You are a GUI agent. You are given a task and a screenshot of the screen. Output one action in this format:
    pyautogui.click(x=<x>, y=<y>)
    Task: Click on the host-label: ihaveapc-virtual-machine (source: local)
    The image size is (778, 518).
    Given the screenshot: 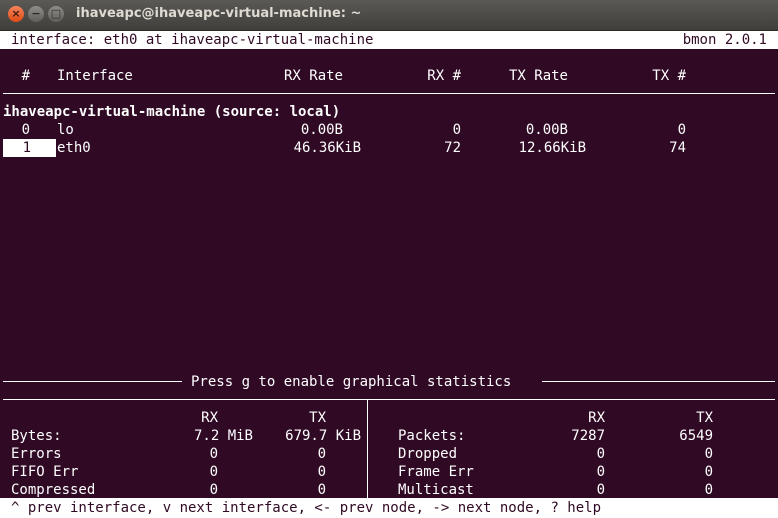 What is the action you would take?
    pyautogui.click(x=172, y=112)
    